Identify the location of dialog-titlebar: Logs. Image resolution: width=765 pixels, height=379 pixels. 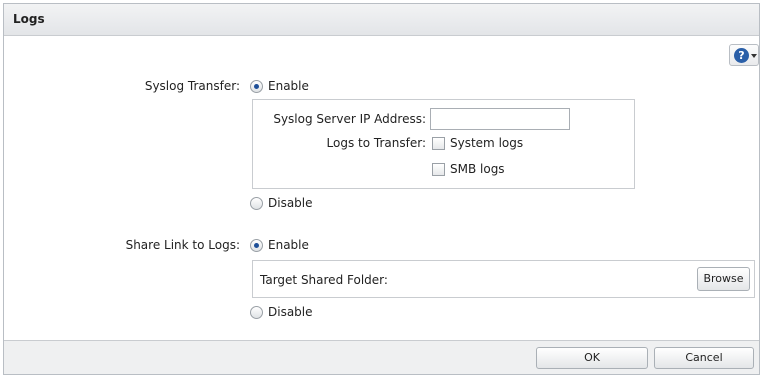
(381, 20).